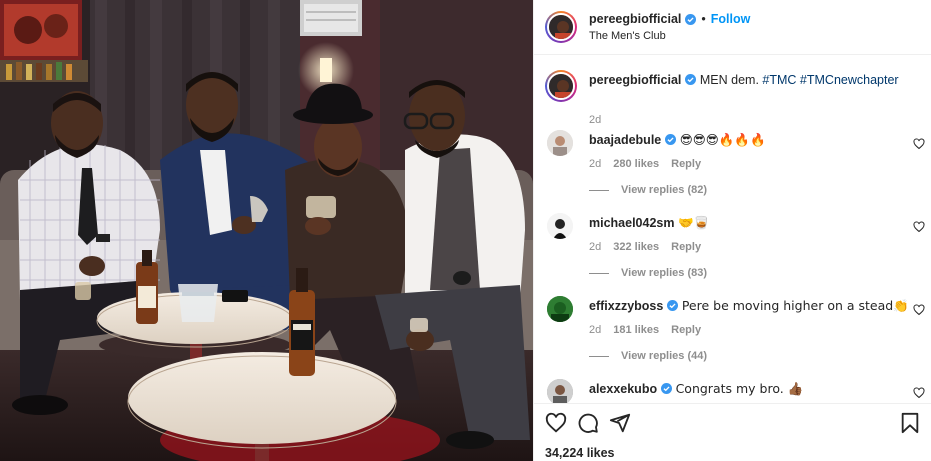 The image size is (931, 461). I want to click on comment-likes: 322 likes, so click(636, 247).